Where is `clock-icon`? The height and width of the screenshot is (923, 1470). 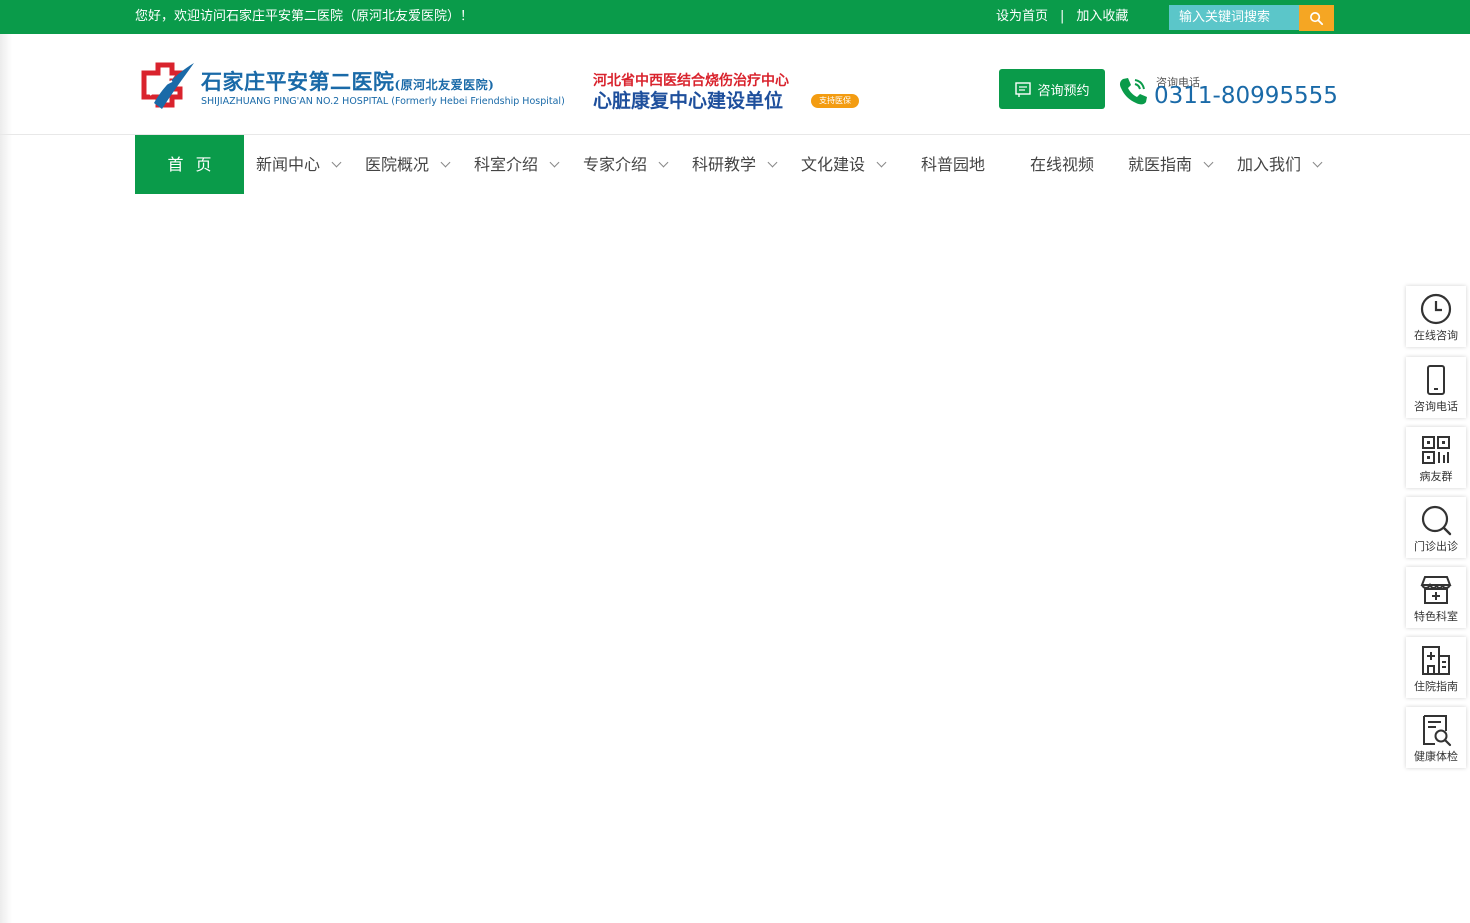
clock-icon is located at coordinates (1436, 309).